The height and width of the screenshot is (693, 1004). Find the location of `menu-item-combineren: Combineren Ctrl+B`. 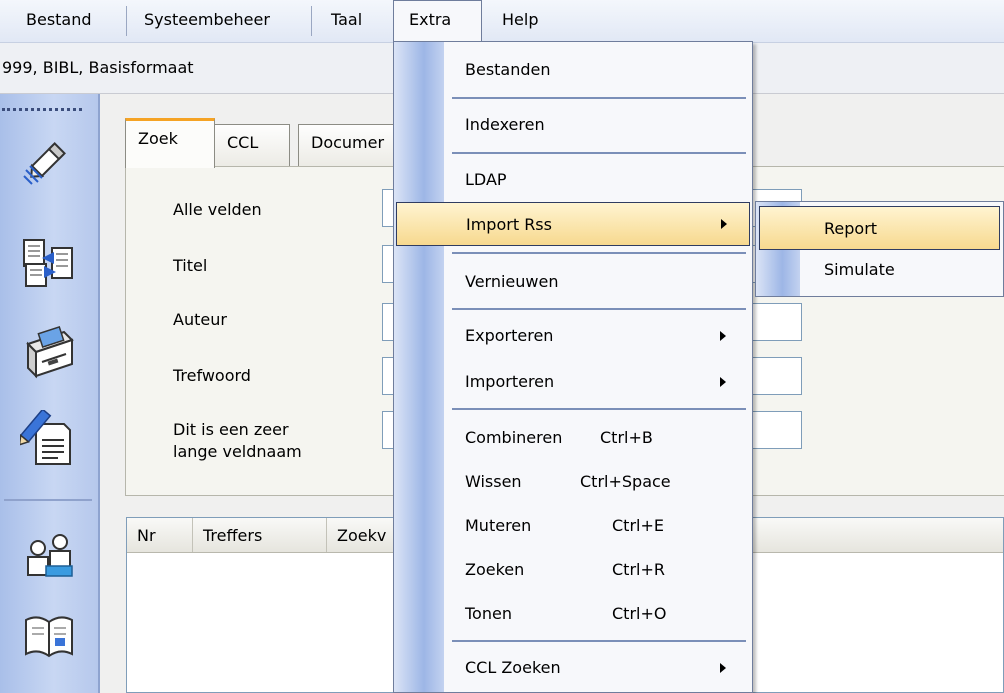

menu-item-combineren: Combineren Ctrl+B is located at coordinates (573, 438).